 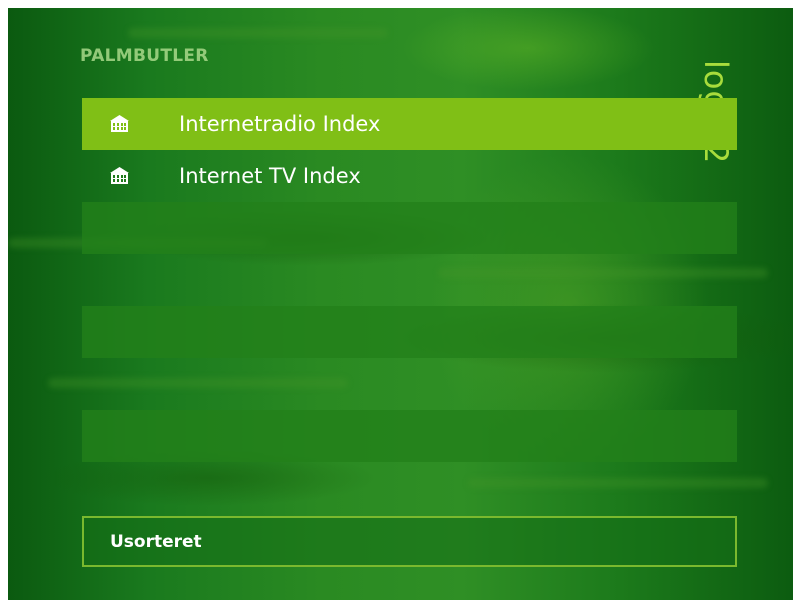 I want to click on palmbutler-logo: PALMBUTLER, so click(x=144, y=56).